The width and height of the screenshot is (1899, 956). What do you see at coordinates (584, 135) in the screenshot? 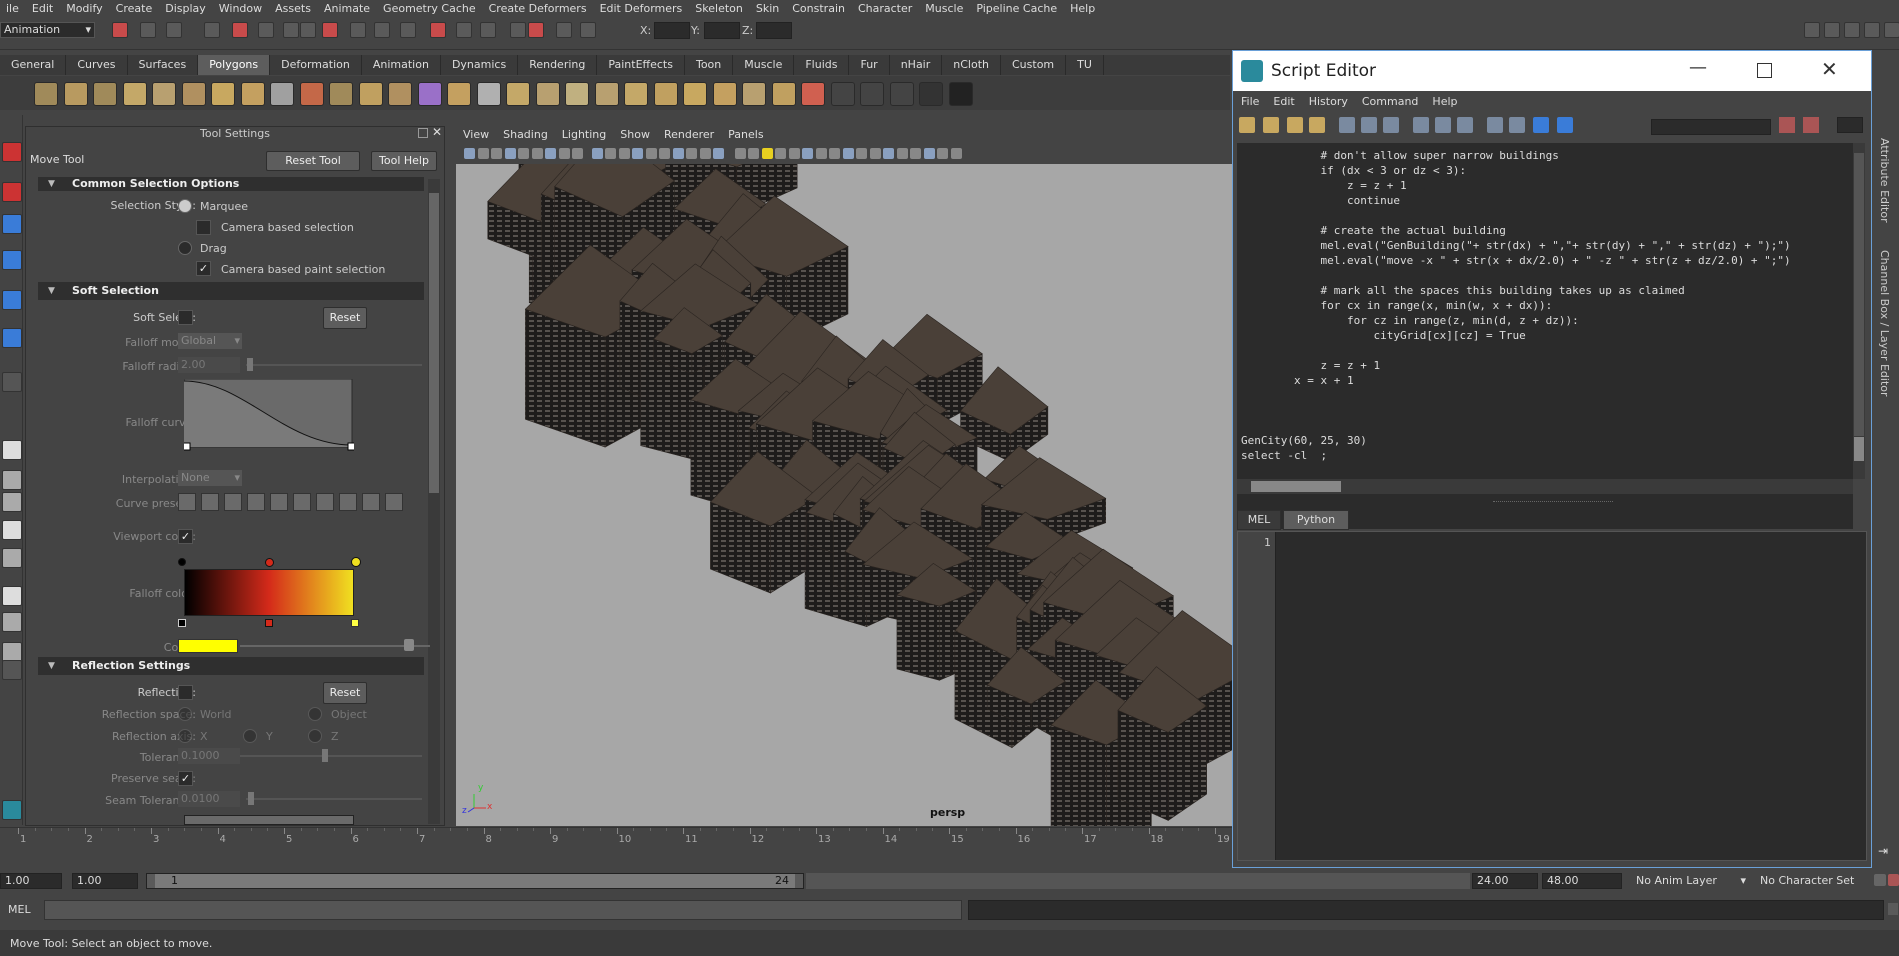
I see `viewport-menu-lighting: Lighting` at bounding box center [584, 135].